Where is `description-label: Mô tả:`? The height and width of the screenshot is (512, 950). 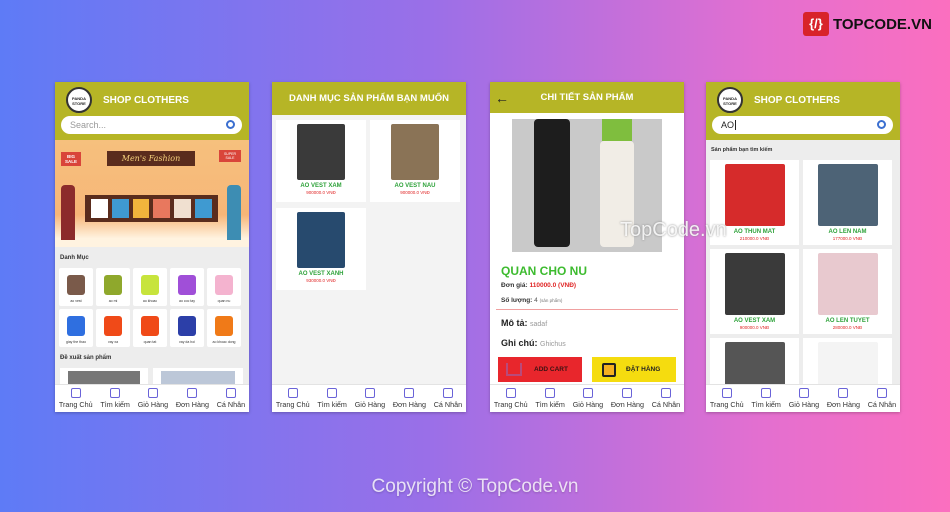
description-label: Mô tả: is located at coordinates (514, 323).